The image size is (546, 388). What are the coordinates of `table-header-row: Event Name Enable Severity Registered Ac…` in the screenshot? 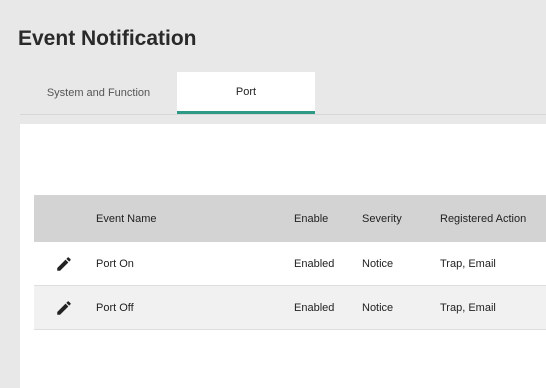 It's located at (290, 218).